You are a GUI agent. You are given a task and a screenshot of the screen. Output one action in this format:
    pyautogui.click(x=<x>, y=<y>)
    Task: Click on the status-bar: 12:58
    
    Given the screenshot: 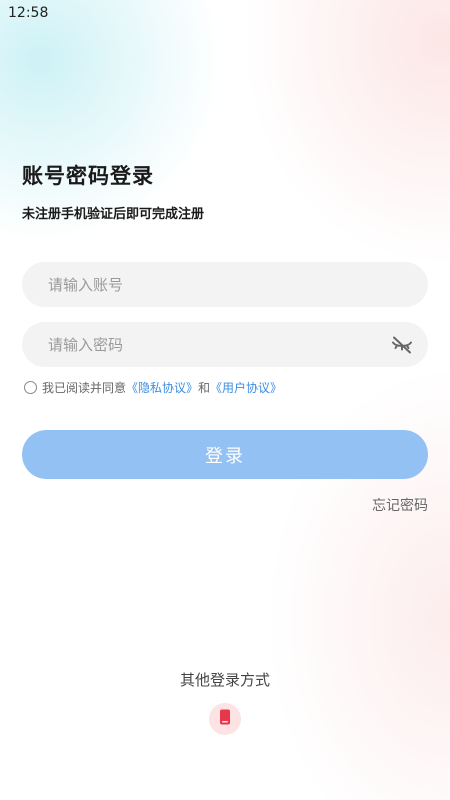 What is the action you would take?
    pyautogui.click(x=225, y=13)
    